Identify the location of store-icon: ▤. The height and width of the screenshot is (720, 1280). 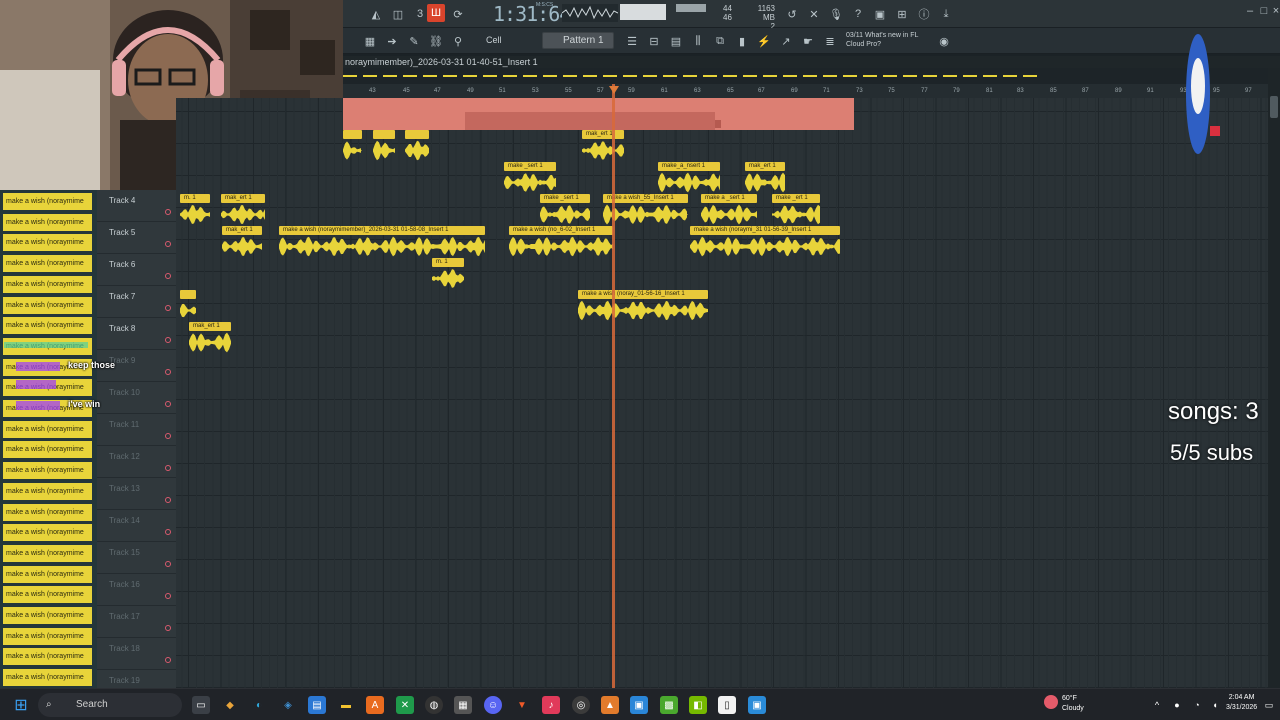
(317, 705).